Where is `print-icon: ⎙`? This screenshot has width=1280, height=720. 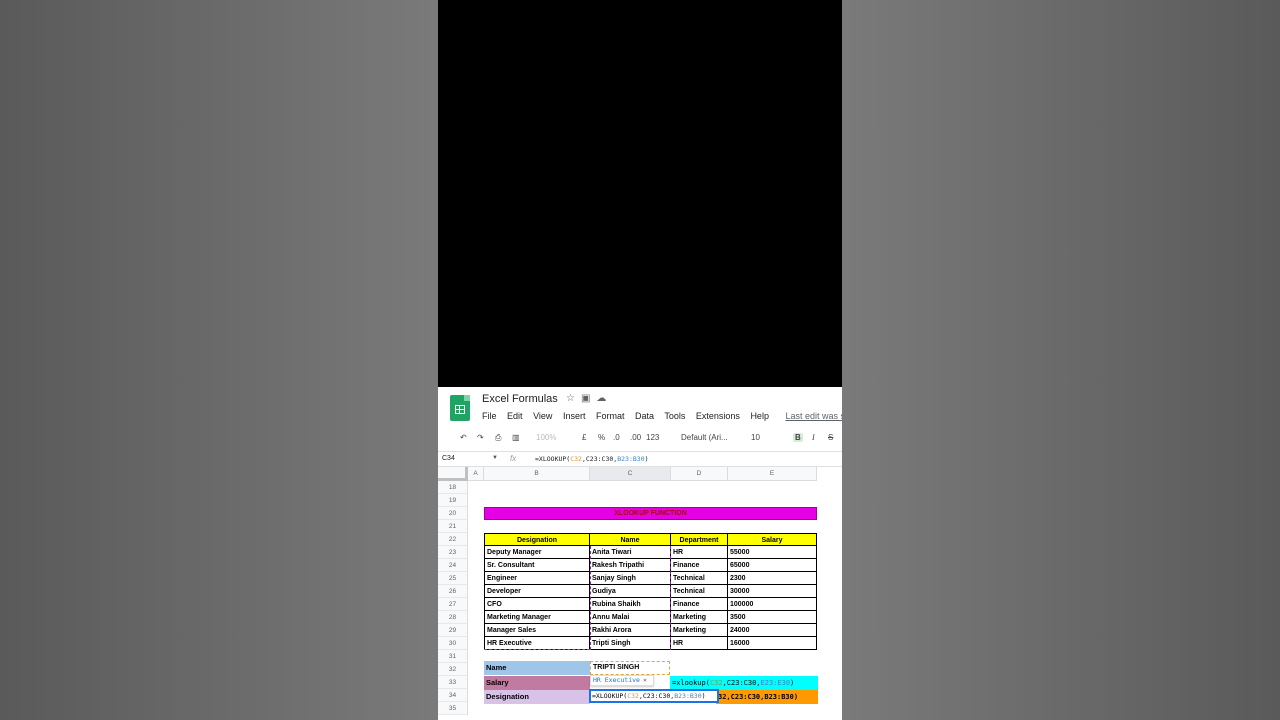
print-icon: ⎙ is located at coordinates (498, 438).